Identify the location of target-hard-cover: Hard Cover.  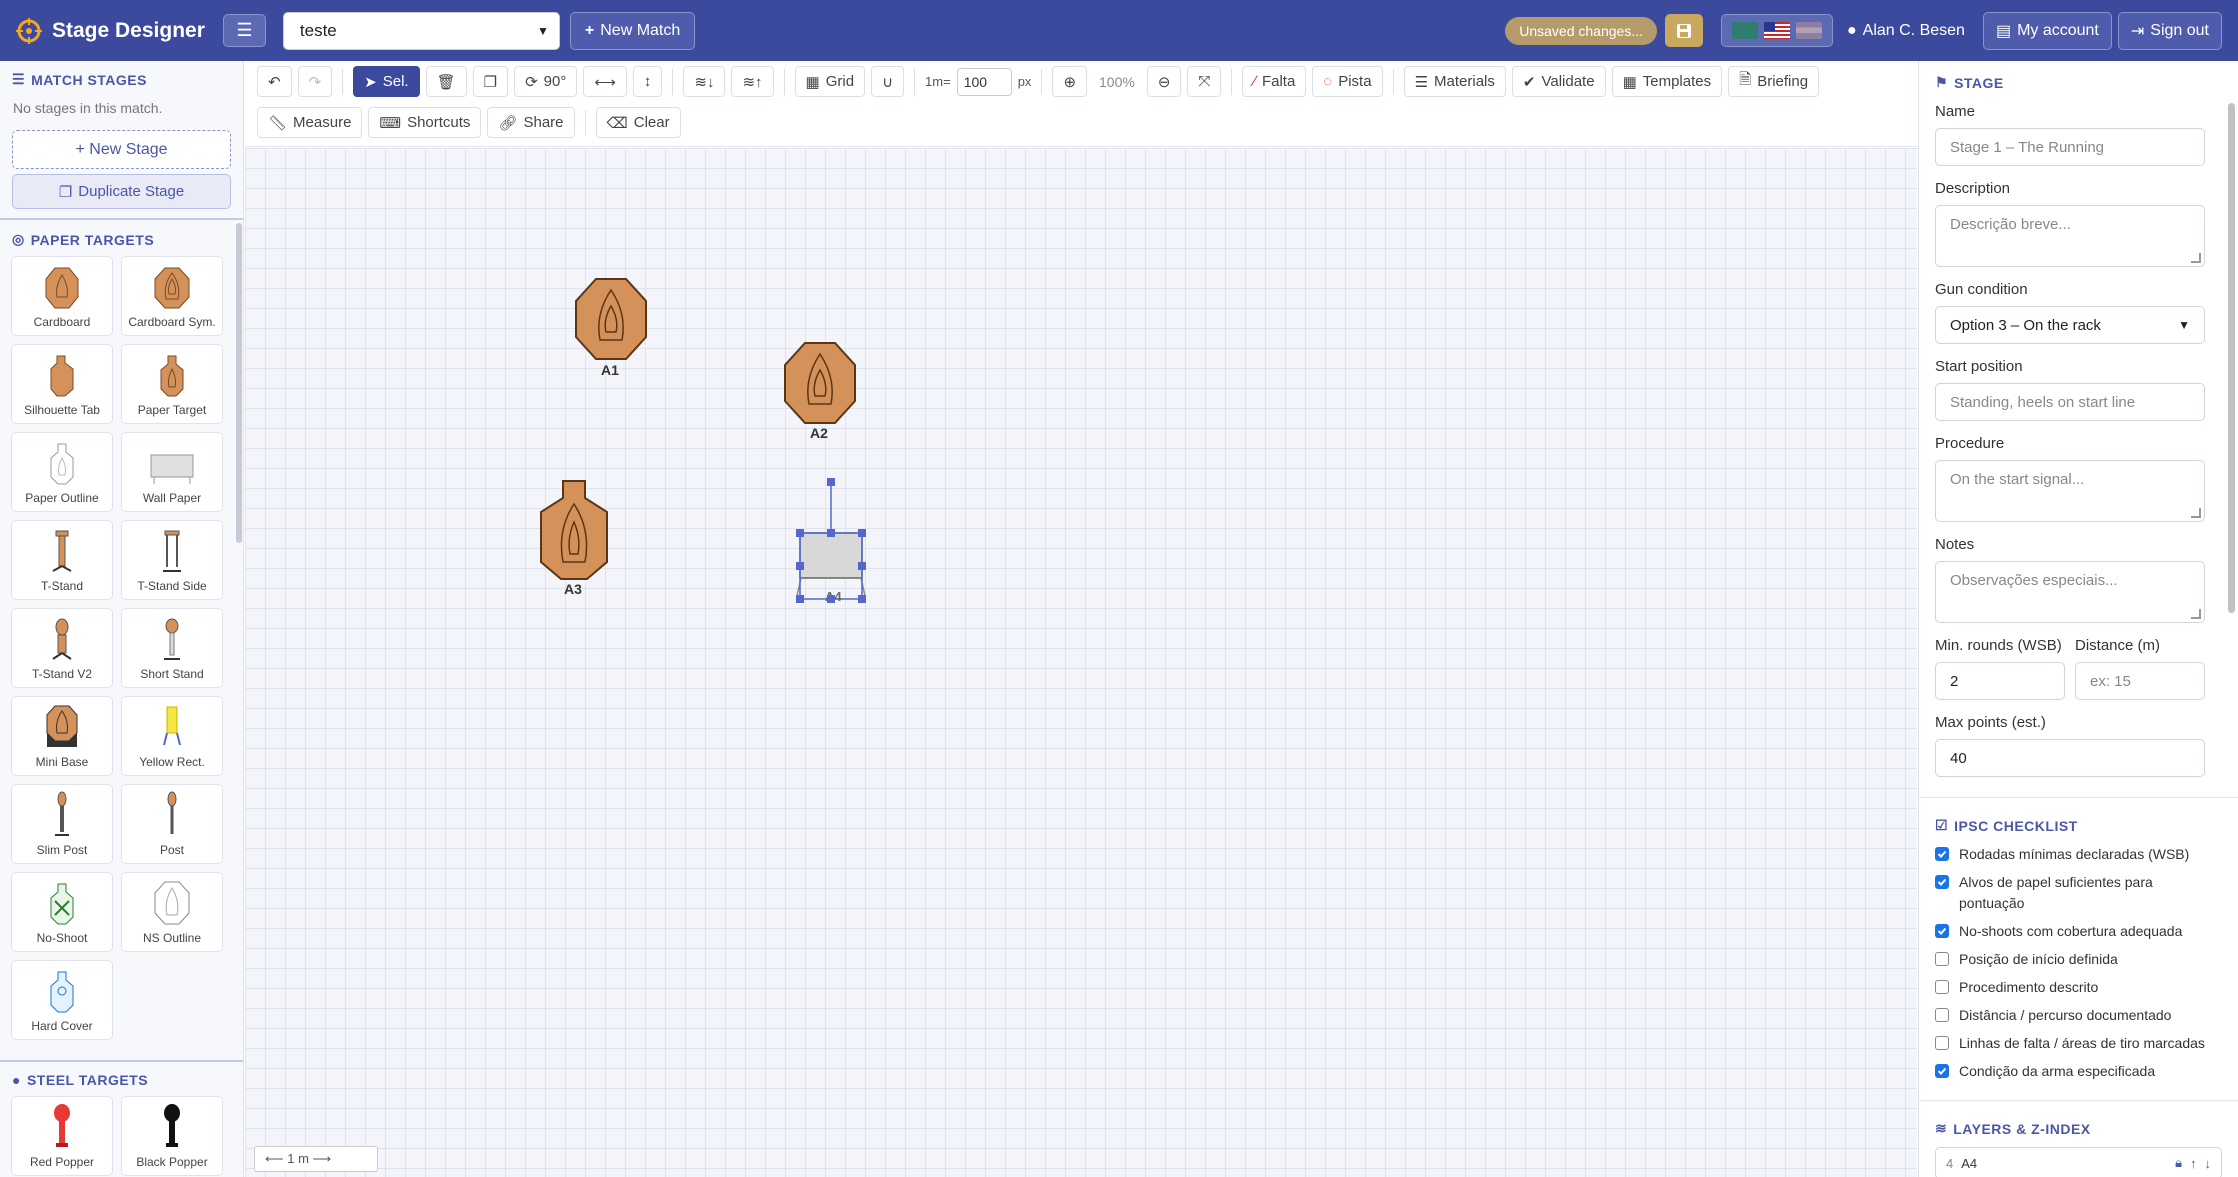
(62, 1000).